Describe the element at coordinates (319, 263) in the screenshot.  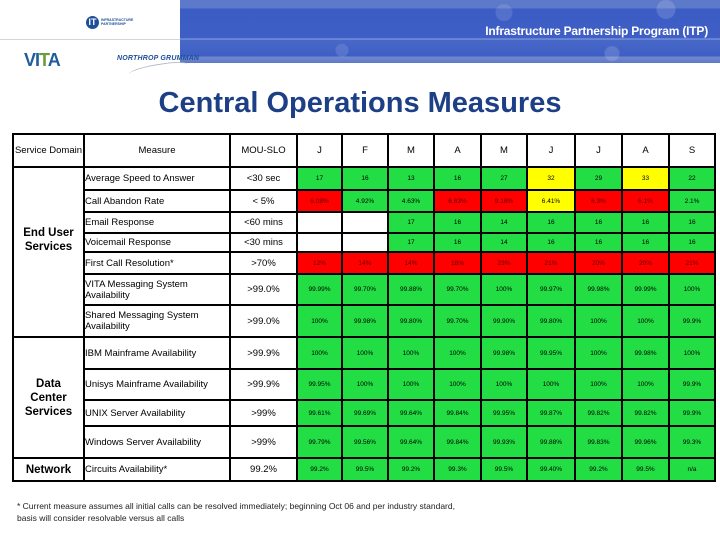
I see `monthly-value-red: 12%` at that location.